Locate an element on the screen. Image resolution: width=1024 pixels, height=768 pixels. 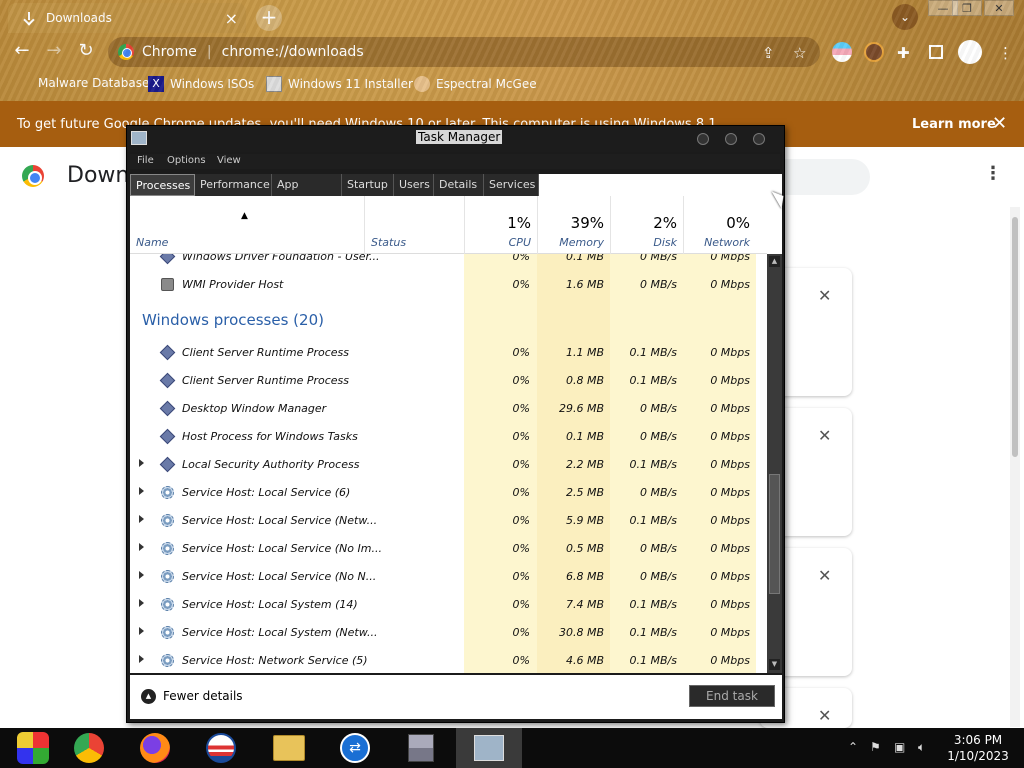
window-title: Task Manager is located at coordinates (459, 137).